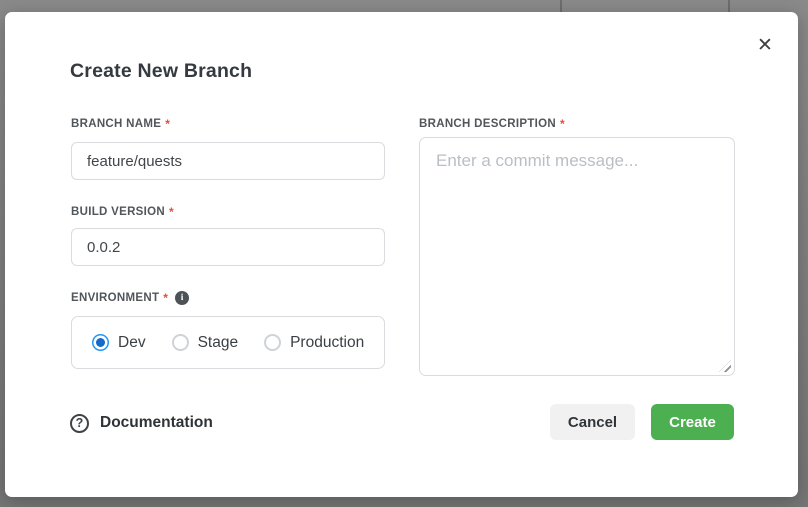  I want to click on create-button: Create, so click(692, 422).